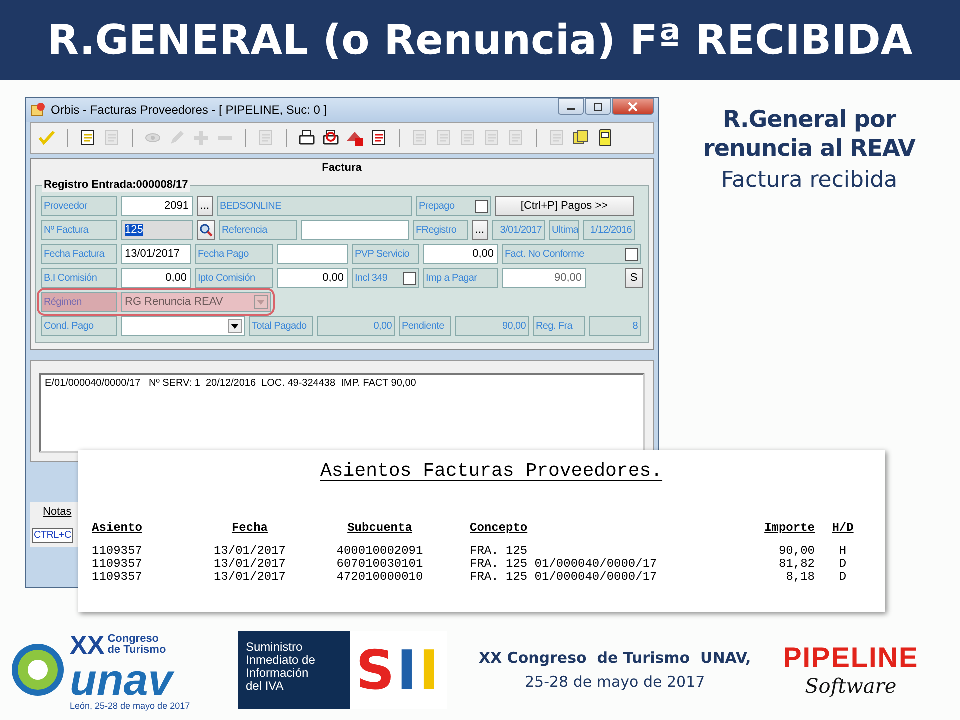 The height and width of the screenshot is (720, 960). What do you see at coordinates (544, 278) in the screenshot?
I see `readonly-field: 90,00` at bounding box center [544, 278].